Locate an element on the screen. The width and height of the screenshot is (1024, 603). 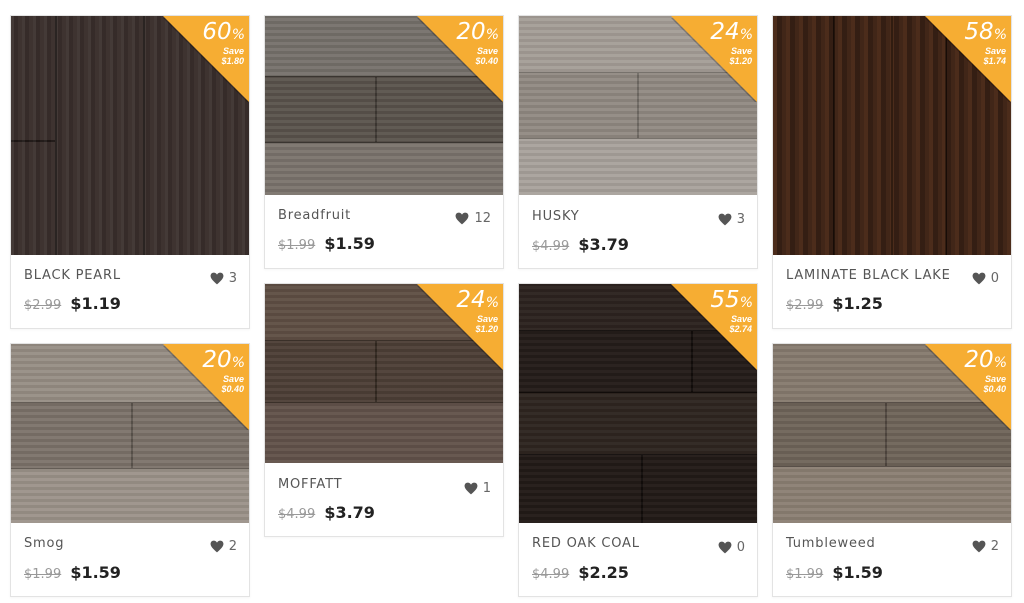
product-card: 24% Save $1.20 MOFFATT 1 $4.99 $3.79 is located at coordinates (384, 410).